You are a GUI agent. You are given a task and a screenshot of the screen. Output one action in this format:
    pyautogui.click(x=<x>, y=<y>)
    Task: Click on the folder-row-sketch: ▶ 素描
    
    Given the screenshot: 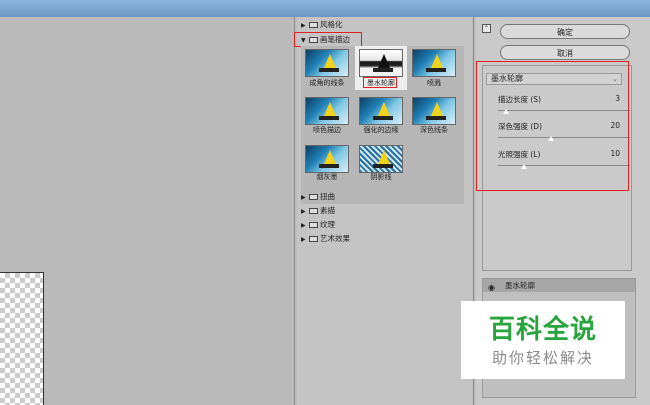 What is the action you would take?
    pyautogui.click(x=318, y=211)
    